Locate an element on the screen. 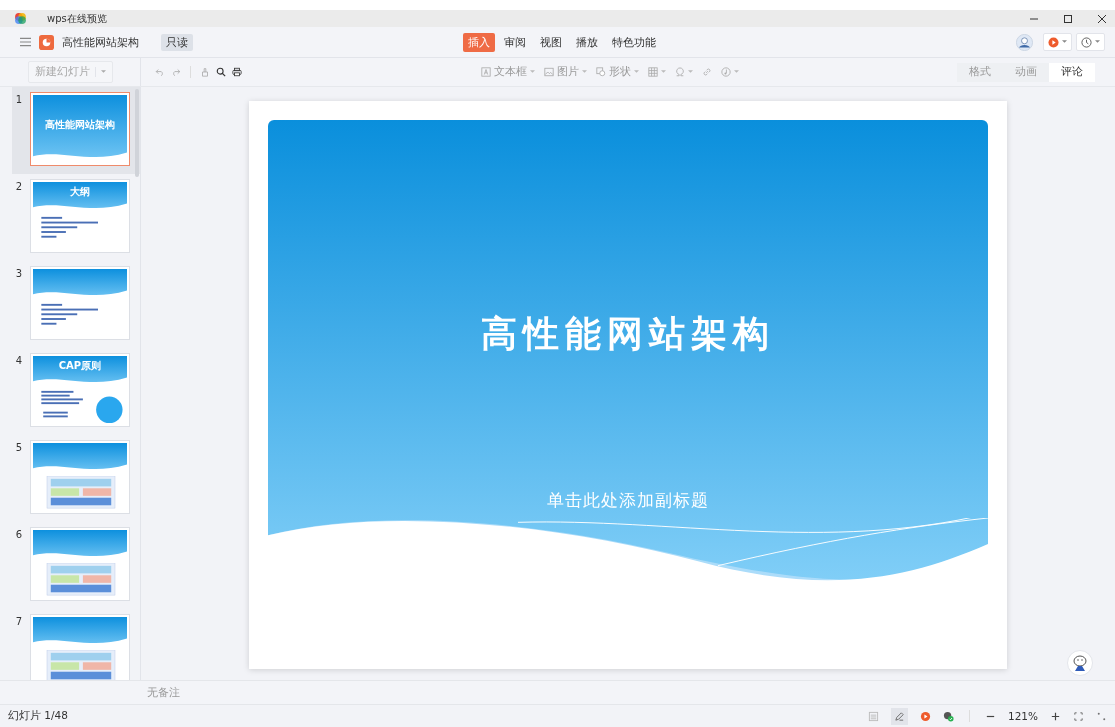 This screenshot has width=1115, height=727. window-title: wps在线预览 is located at coordinates (77, 18).